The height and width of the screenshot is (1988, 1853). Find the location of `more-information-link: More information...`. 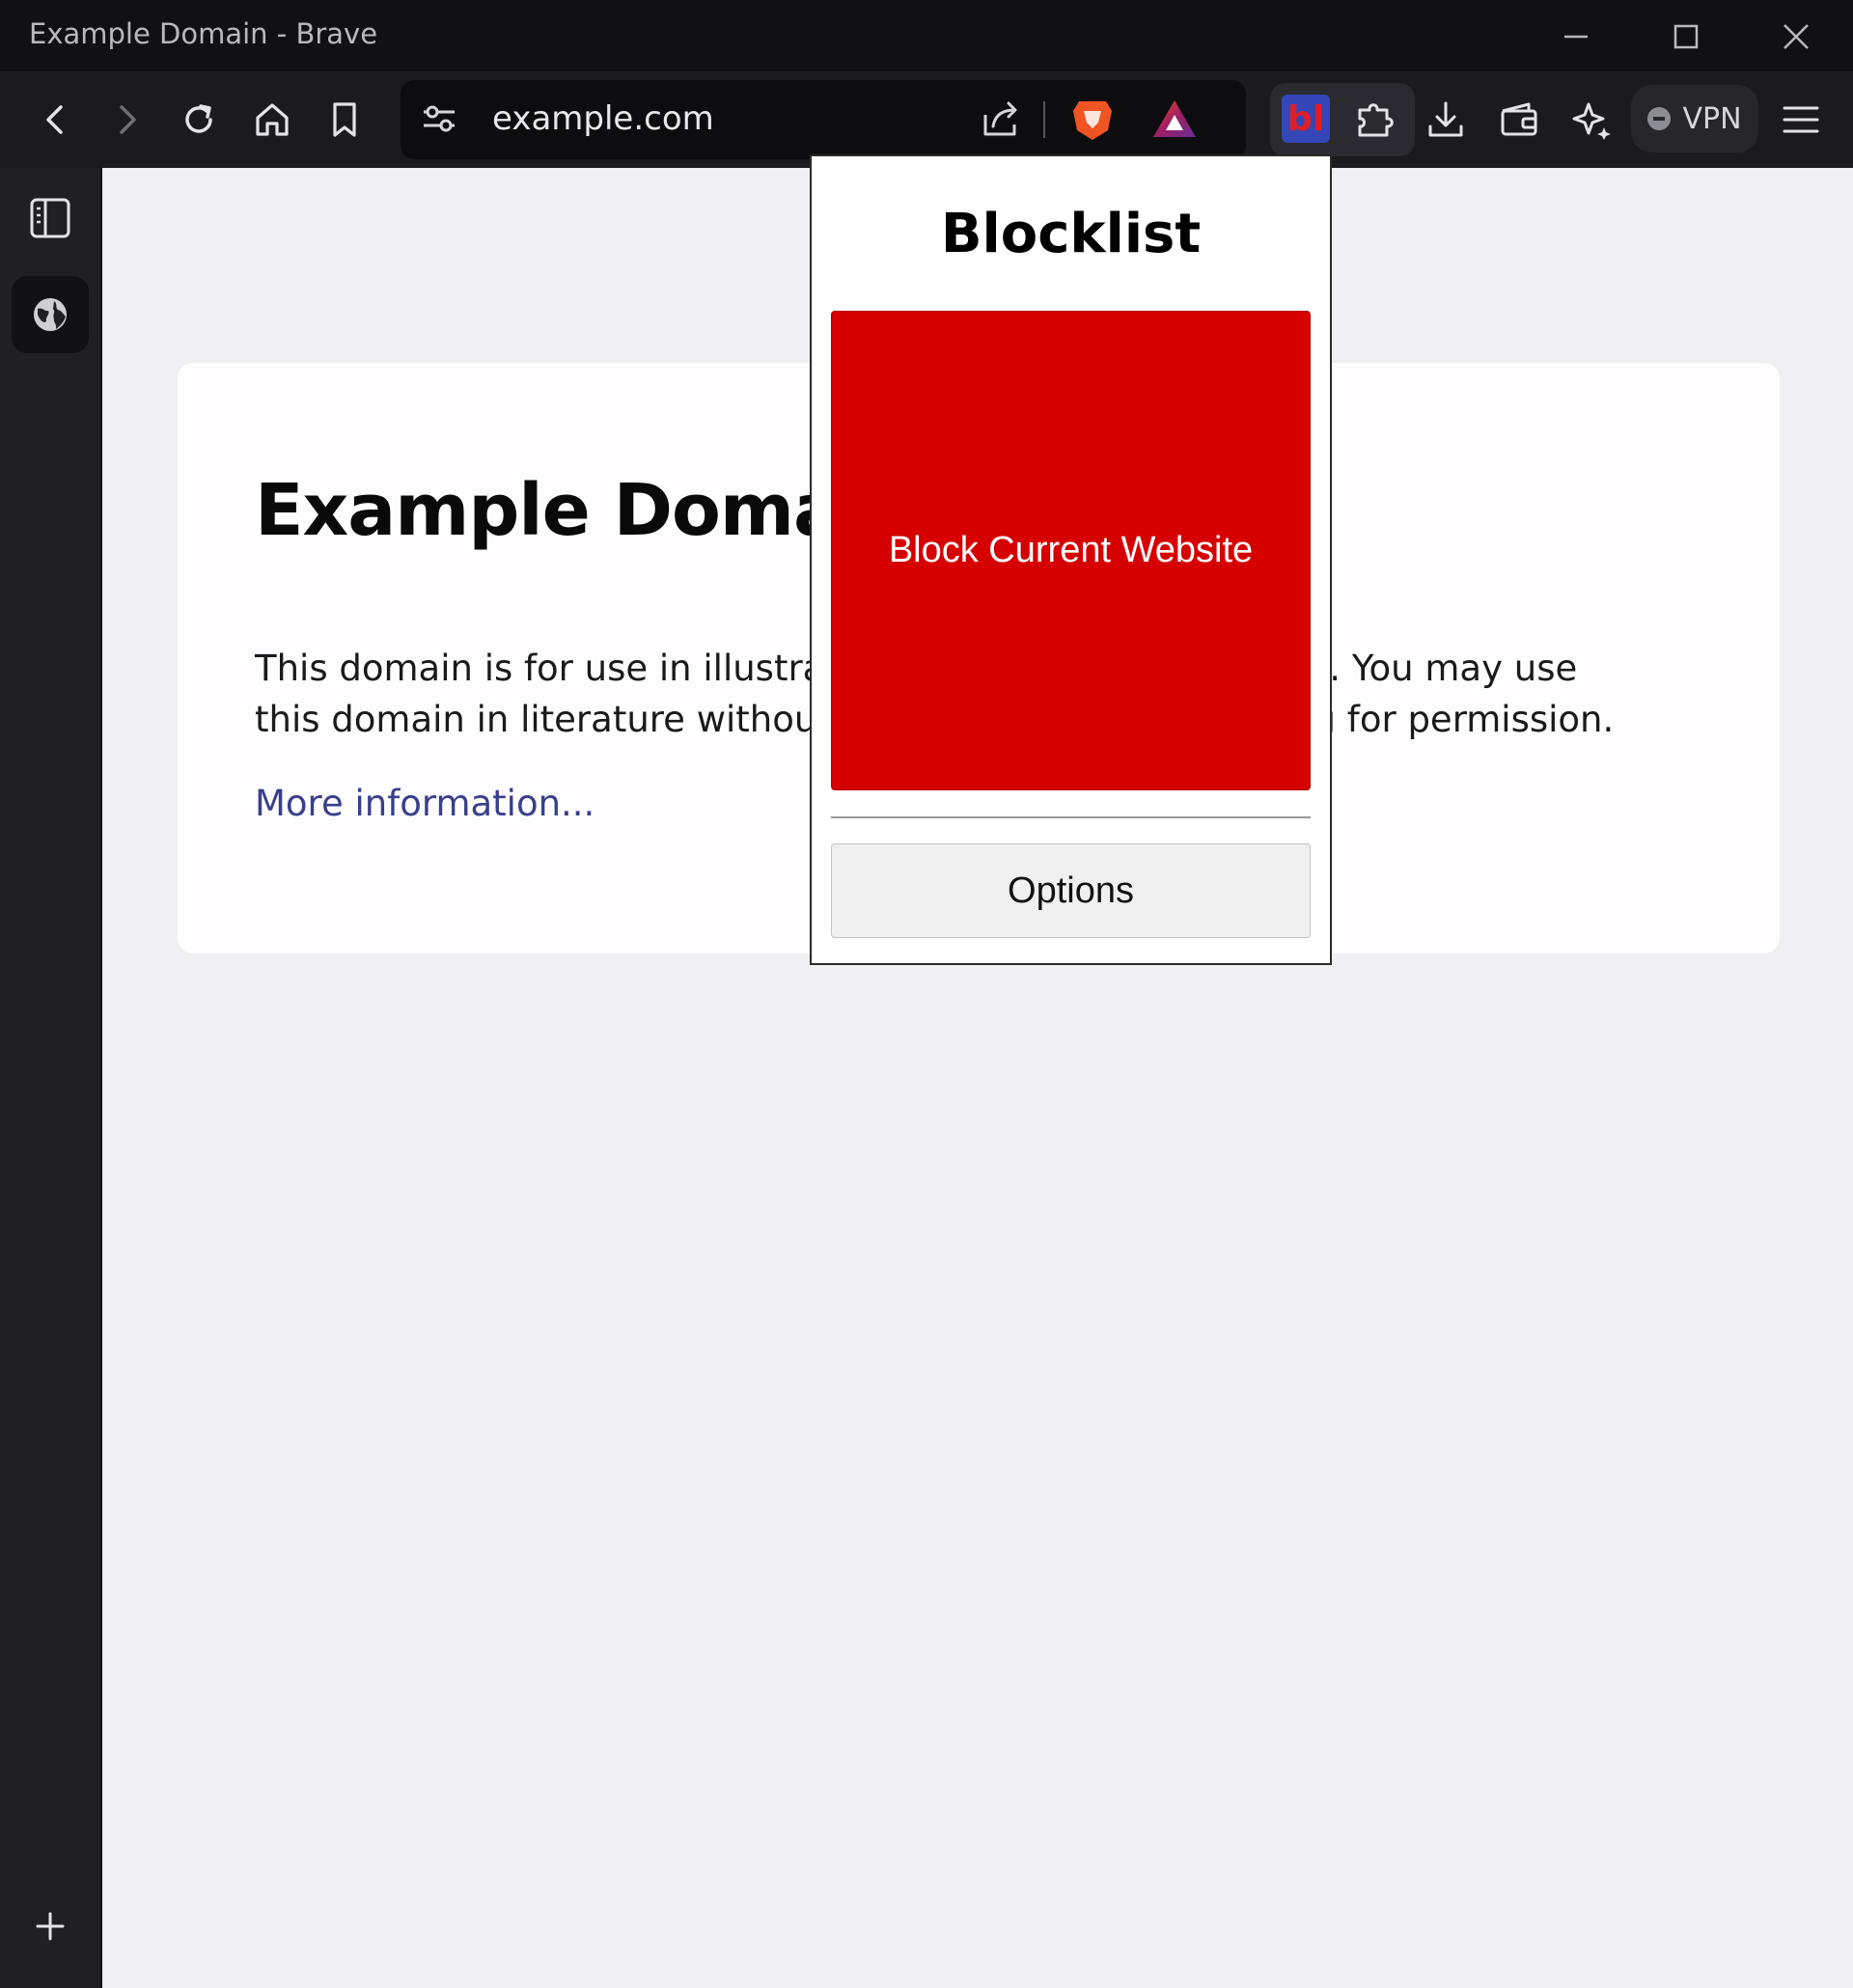

more-information-link: More information... is located at coordinates (425, 803).